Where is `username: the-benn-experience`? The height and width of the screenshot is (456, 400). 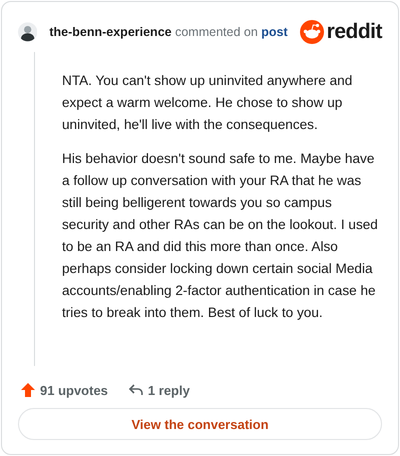 username: the-benn-experience is located at coordinates (110, 32).